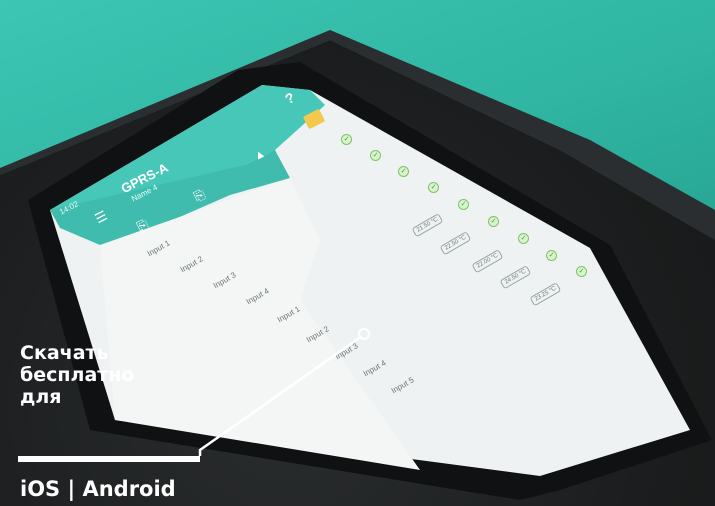 This screenshot has width=715, height=506. Describe the element at coordinates (98, 489) in the screenshot. I see `platforms-link: iOS | Android` at that location.